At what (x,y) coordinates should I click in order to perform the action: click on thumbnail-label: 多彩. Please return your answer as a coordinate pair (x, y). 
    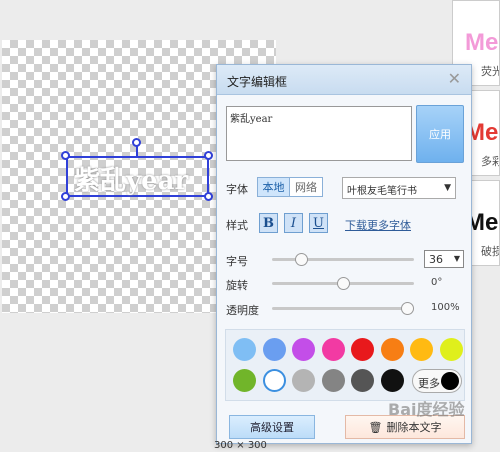
    Looking at the image, I should click on (490, 161).